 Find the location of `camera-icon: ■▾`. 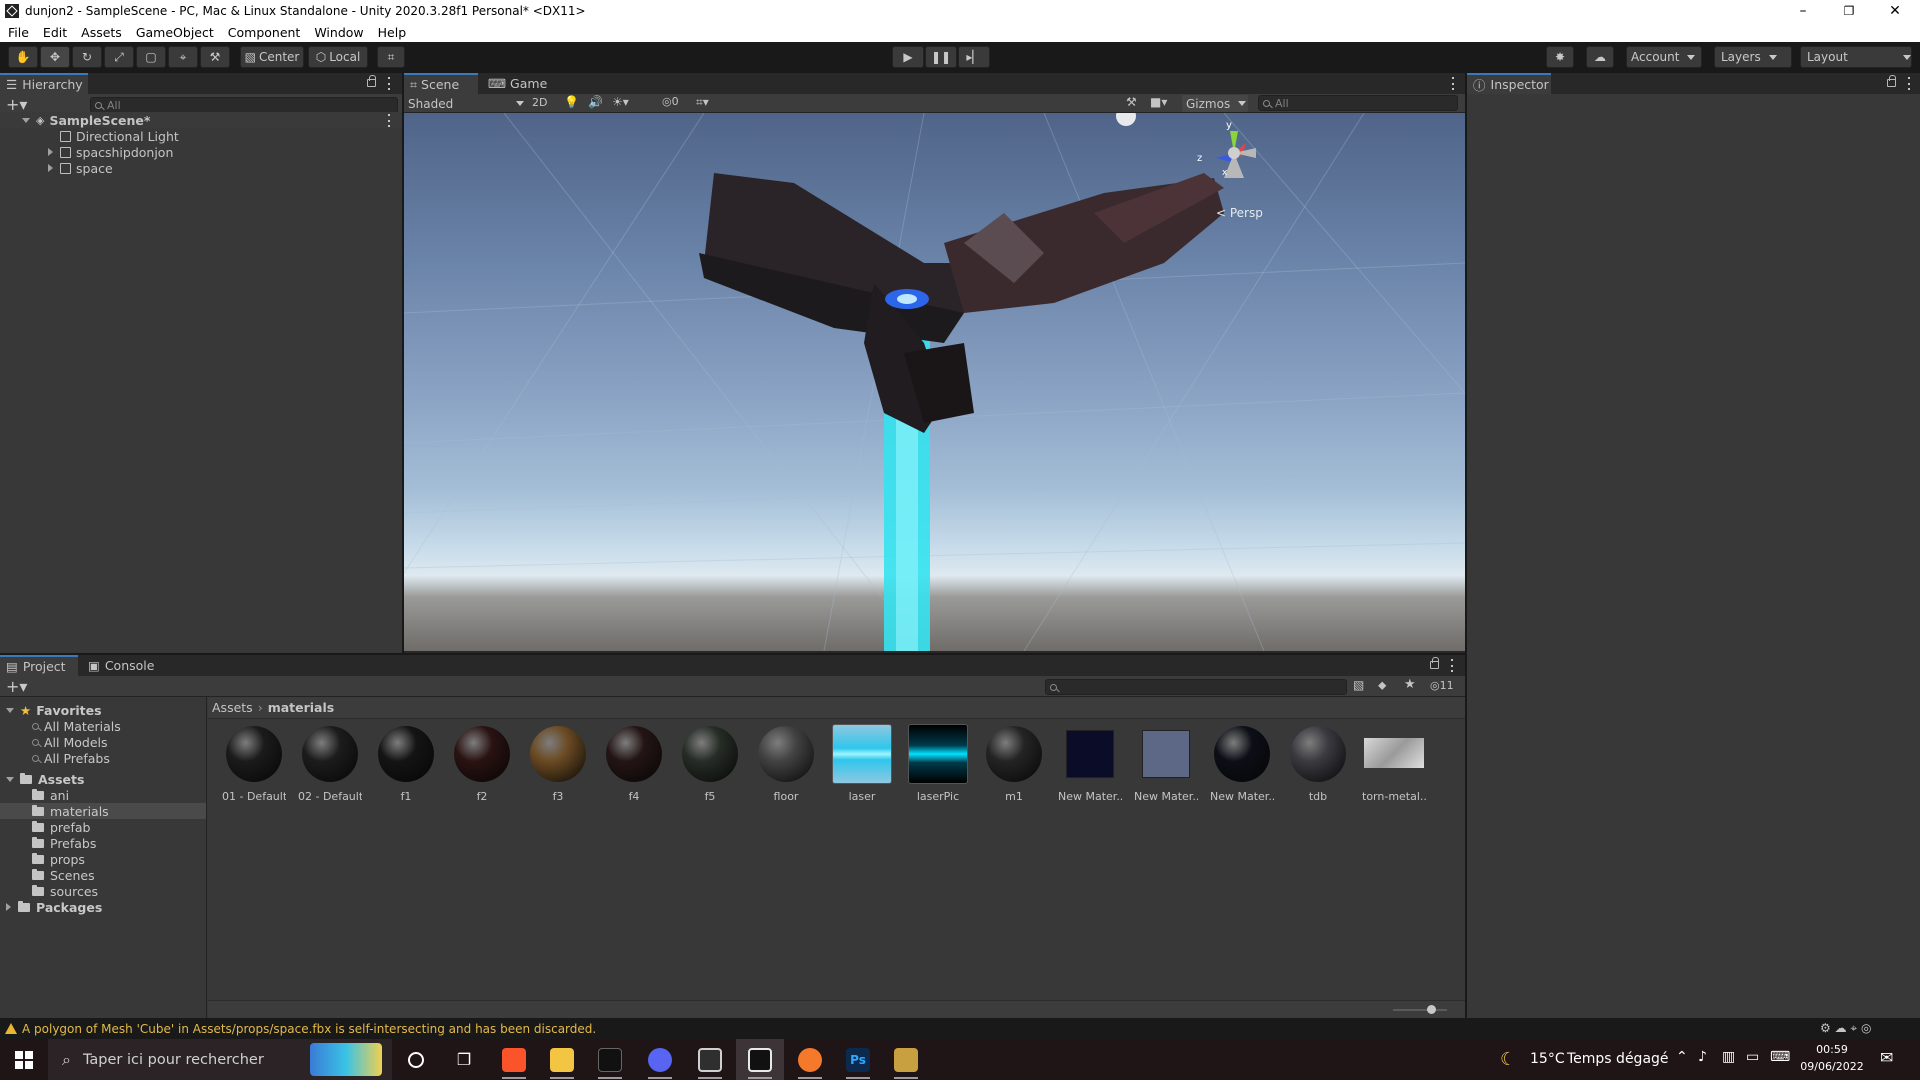

camera-icon: ■▾ is located at coordinates (1158, 102).